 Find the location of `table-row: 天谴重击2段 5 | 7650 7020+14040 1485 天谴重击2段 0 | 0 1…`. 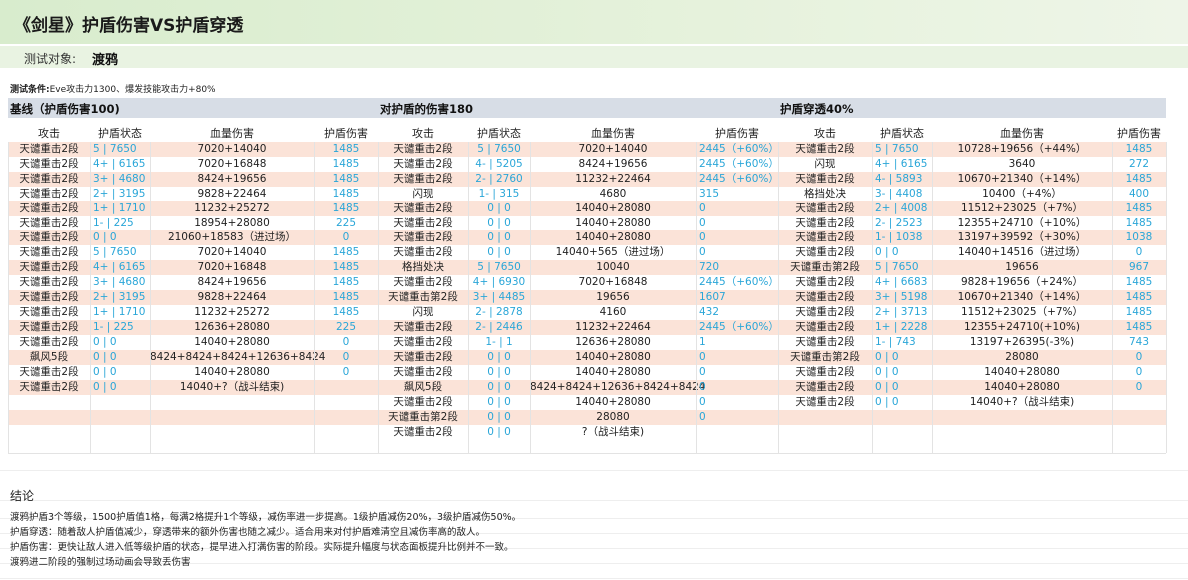

table-row: 天谴重击2段 5 | 7650 7020+14040 1485 天谴重击2段 0 | 0 1… is located at coordinates (587, 252).